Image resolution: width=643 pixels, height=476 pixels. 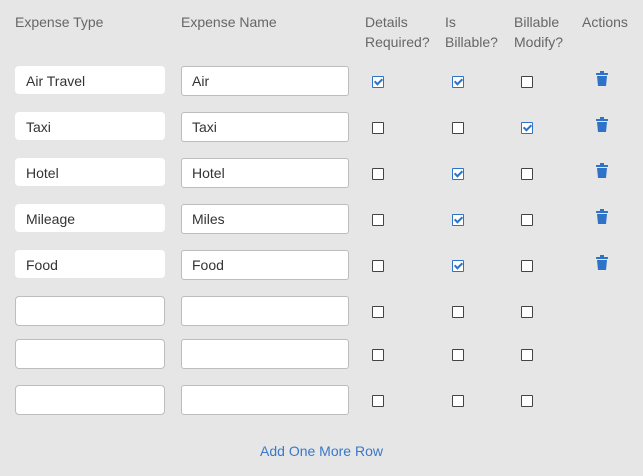 I want to click on header-is-billable: Is Billable?, so click(x=471, y=32).